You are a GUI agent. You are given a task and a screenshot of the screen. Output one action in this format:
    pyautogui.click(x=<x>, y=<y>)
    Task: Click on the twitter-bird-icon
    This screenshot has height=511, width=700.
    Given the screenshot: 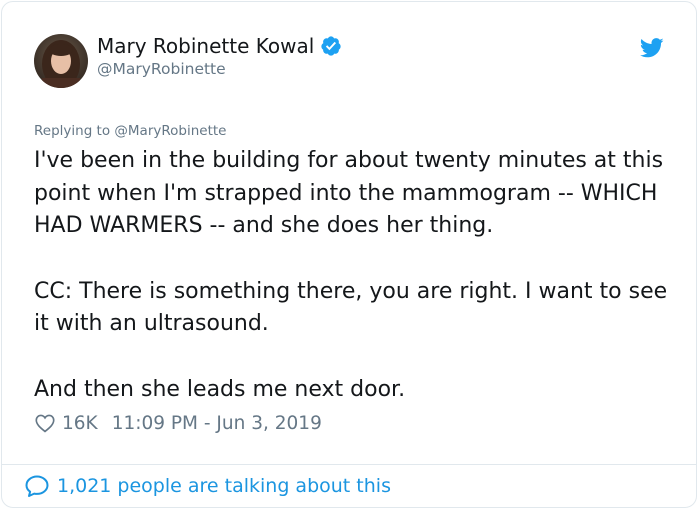 What is the action you would take?
    pyautogui.click(x=652, y=48)
    